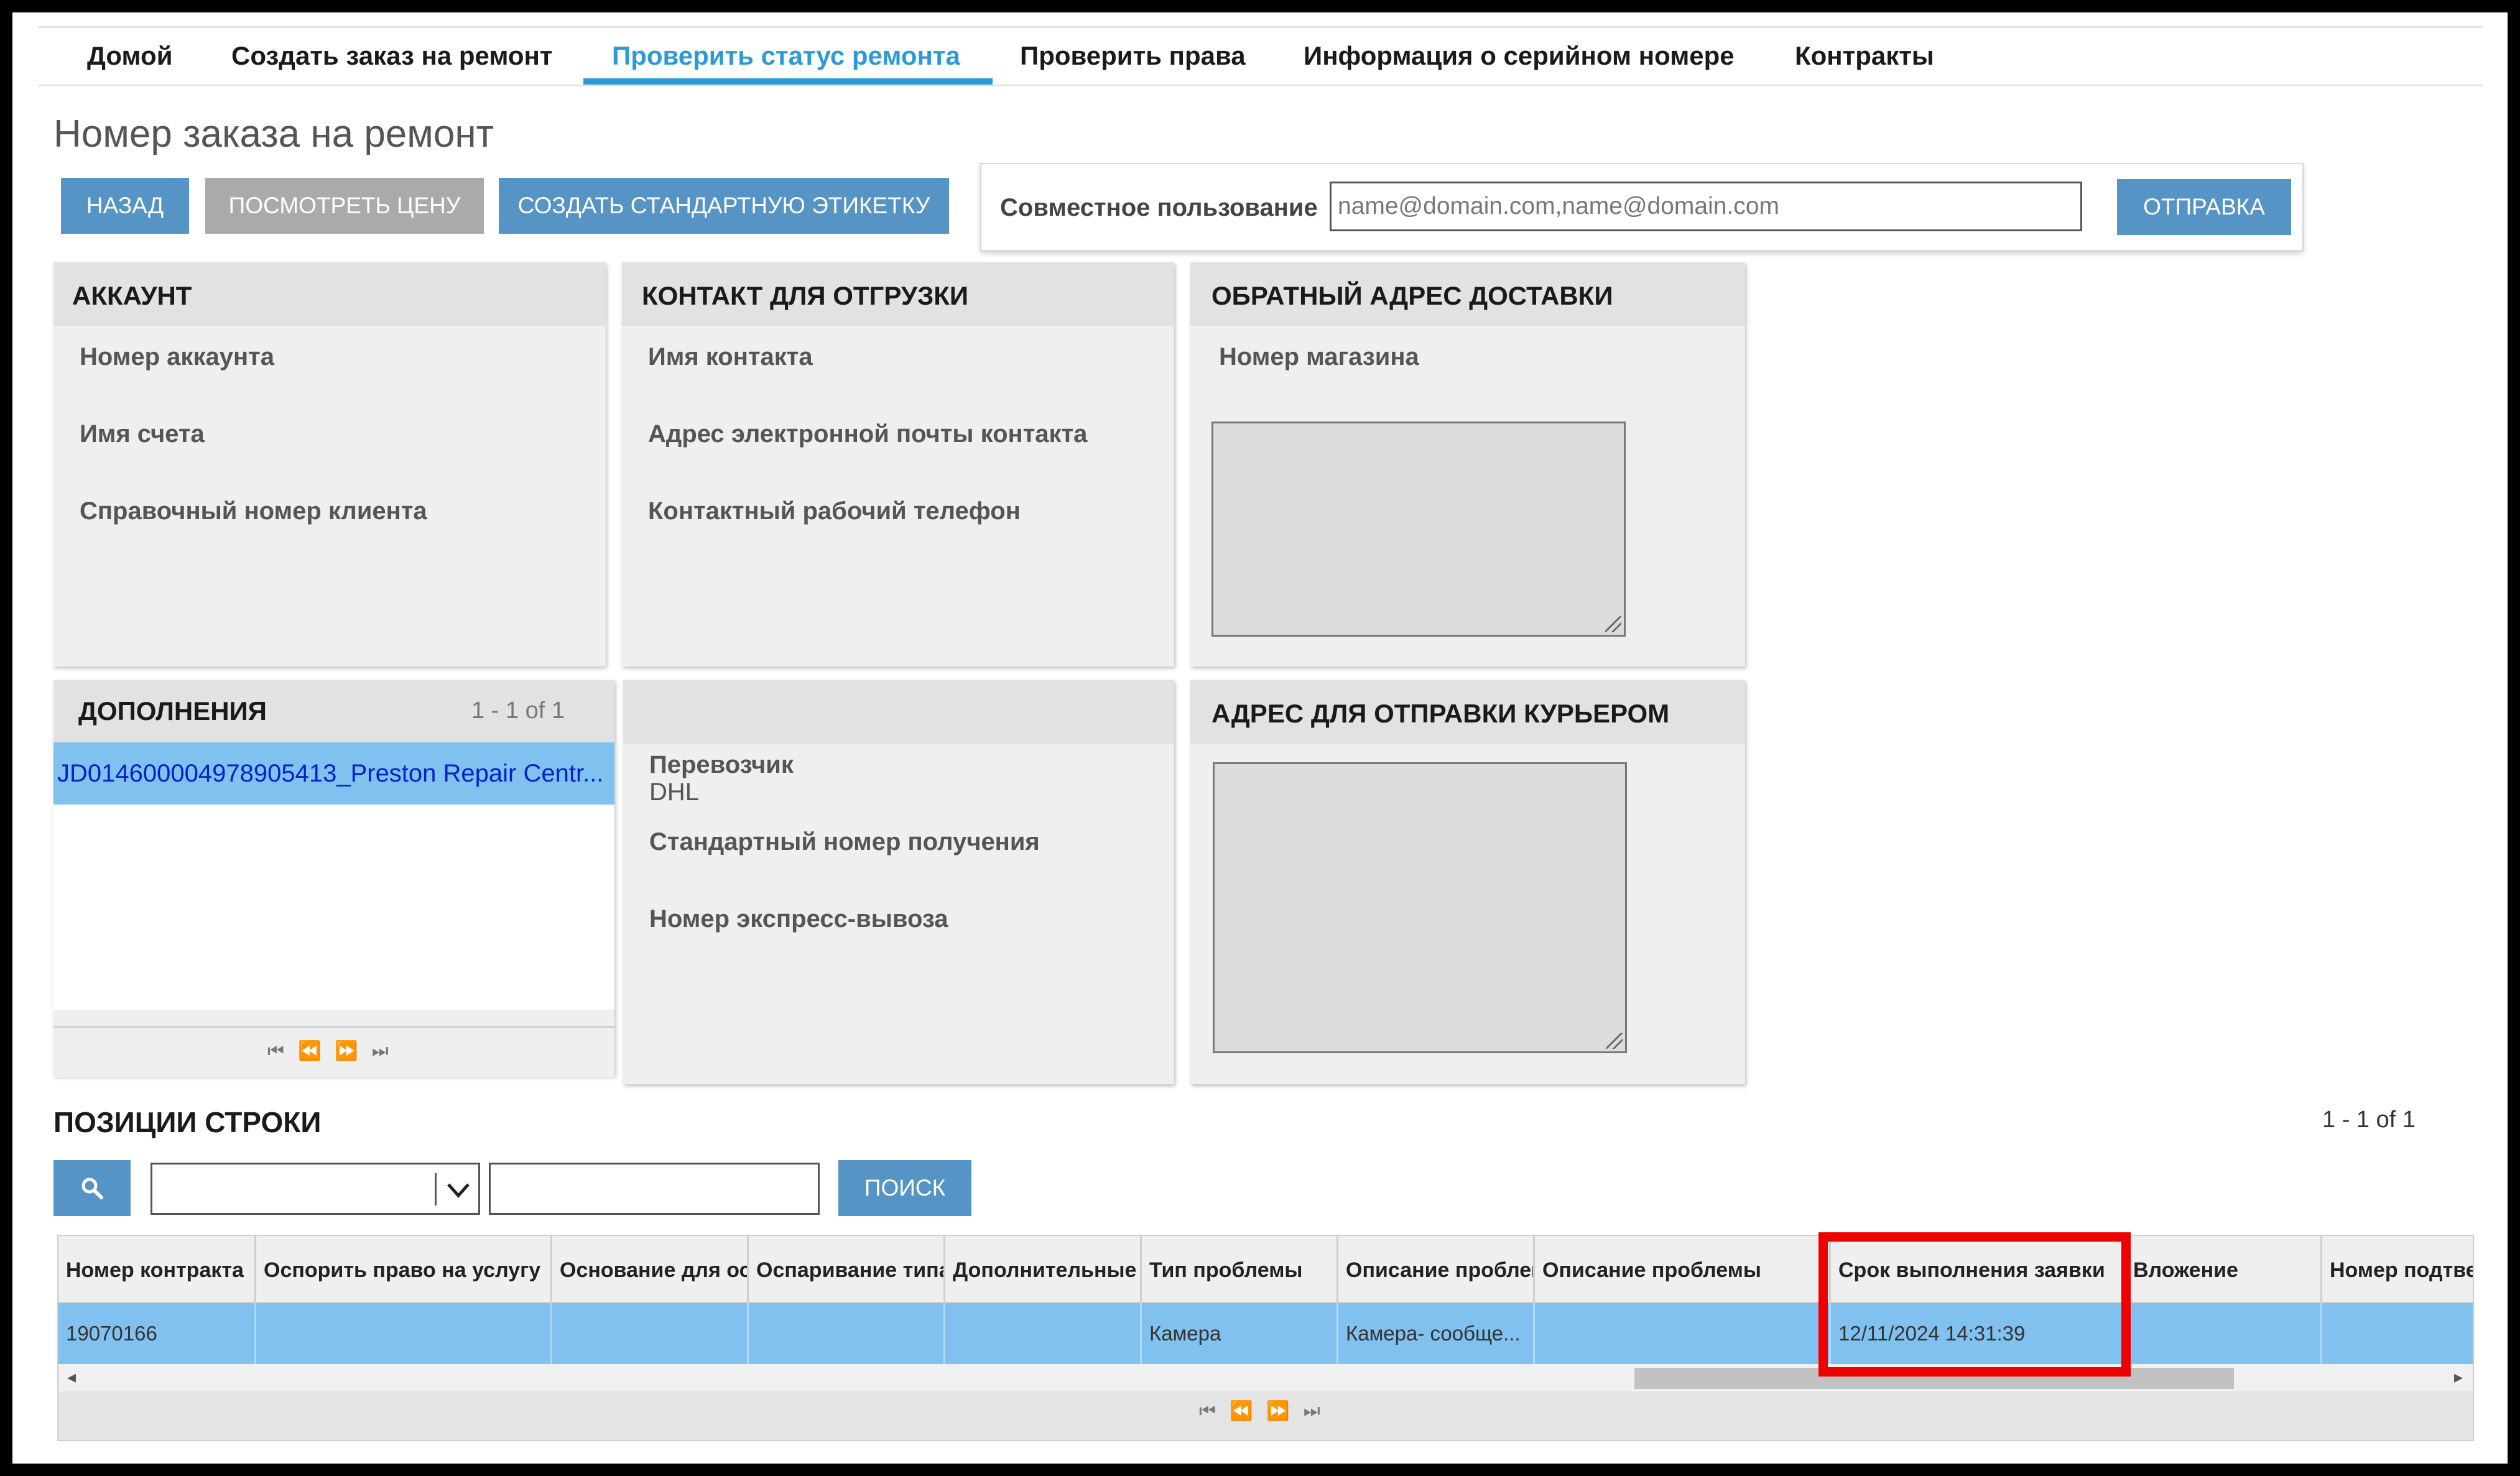 This screenshot has height=1476, width=2520. Describe the element at coordinates (868, 434) in the screenshot. I see `contact-email-label: Адрес электронной почты контакта` at that location.